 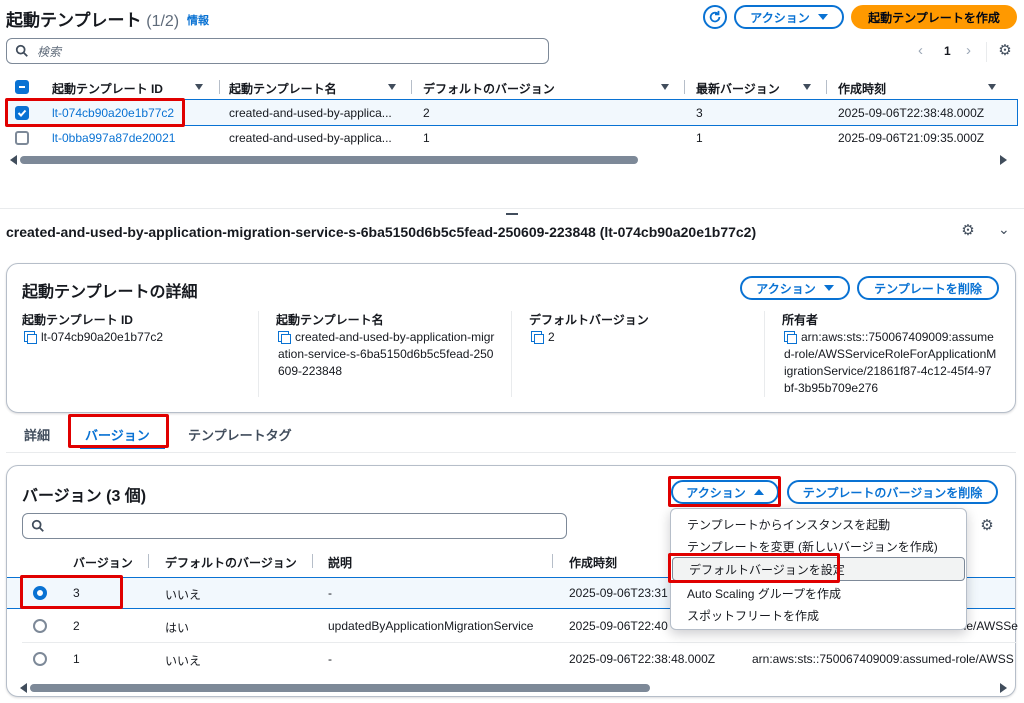 I want to click on pagination-prev-icon: ‹, so click(x=920, y=50).